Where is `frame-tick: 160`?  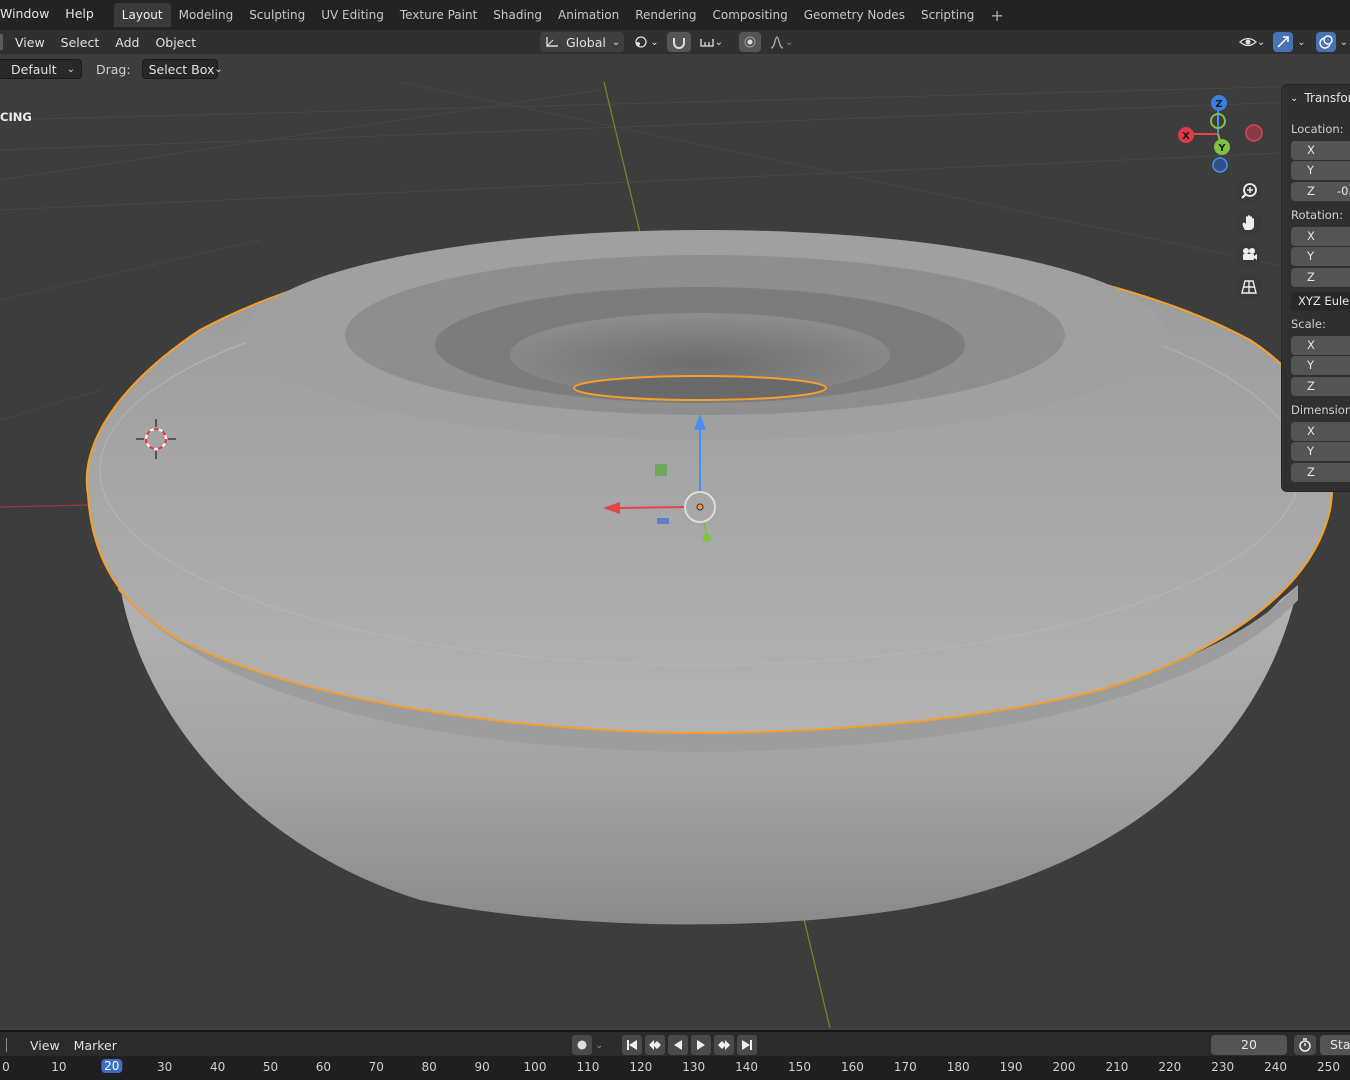 frame-tick: 160 is located at coordinates (852, 1067).